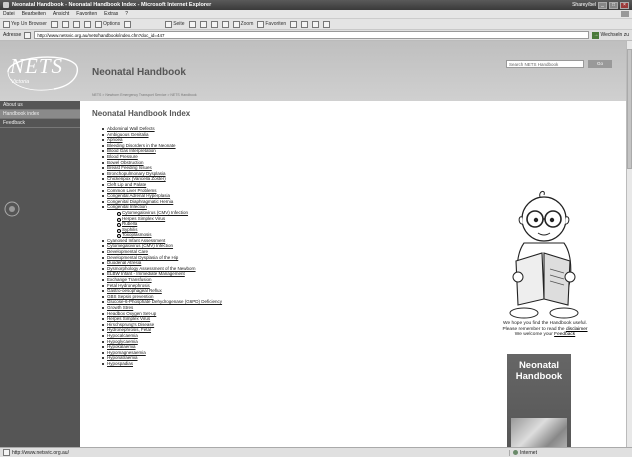  What do you see at coordinates (312, 35) in the screenshot?
I see `address-input` at bounding box center [312, 35].